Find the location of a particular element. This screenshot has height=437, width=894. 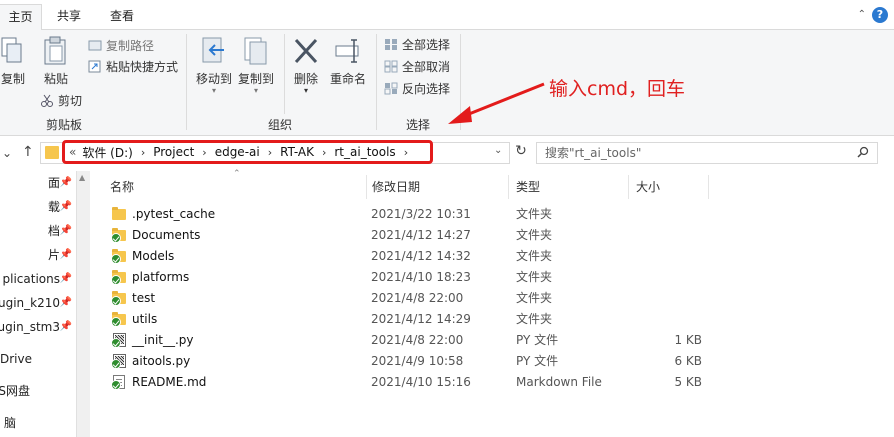

copy-path-label: 复制路径 is located at coordinates (130, 46).